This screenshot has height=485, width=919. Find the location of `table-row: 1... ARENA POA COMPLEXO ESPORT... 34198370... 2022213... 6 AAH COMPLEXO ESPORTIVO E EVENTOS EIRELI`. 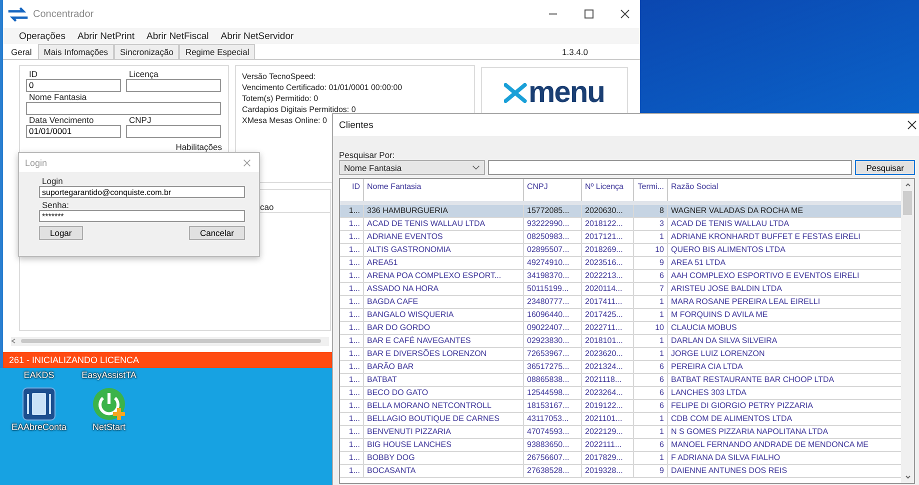

table-row: 1... ARENA POA COMPLEXO ESPORT... 34198370... 2022213... 6 AAH COMPLEXO ESPORTIVO E EVENTOS EIRELI is located at coordinates (620, 276).